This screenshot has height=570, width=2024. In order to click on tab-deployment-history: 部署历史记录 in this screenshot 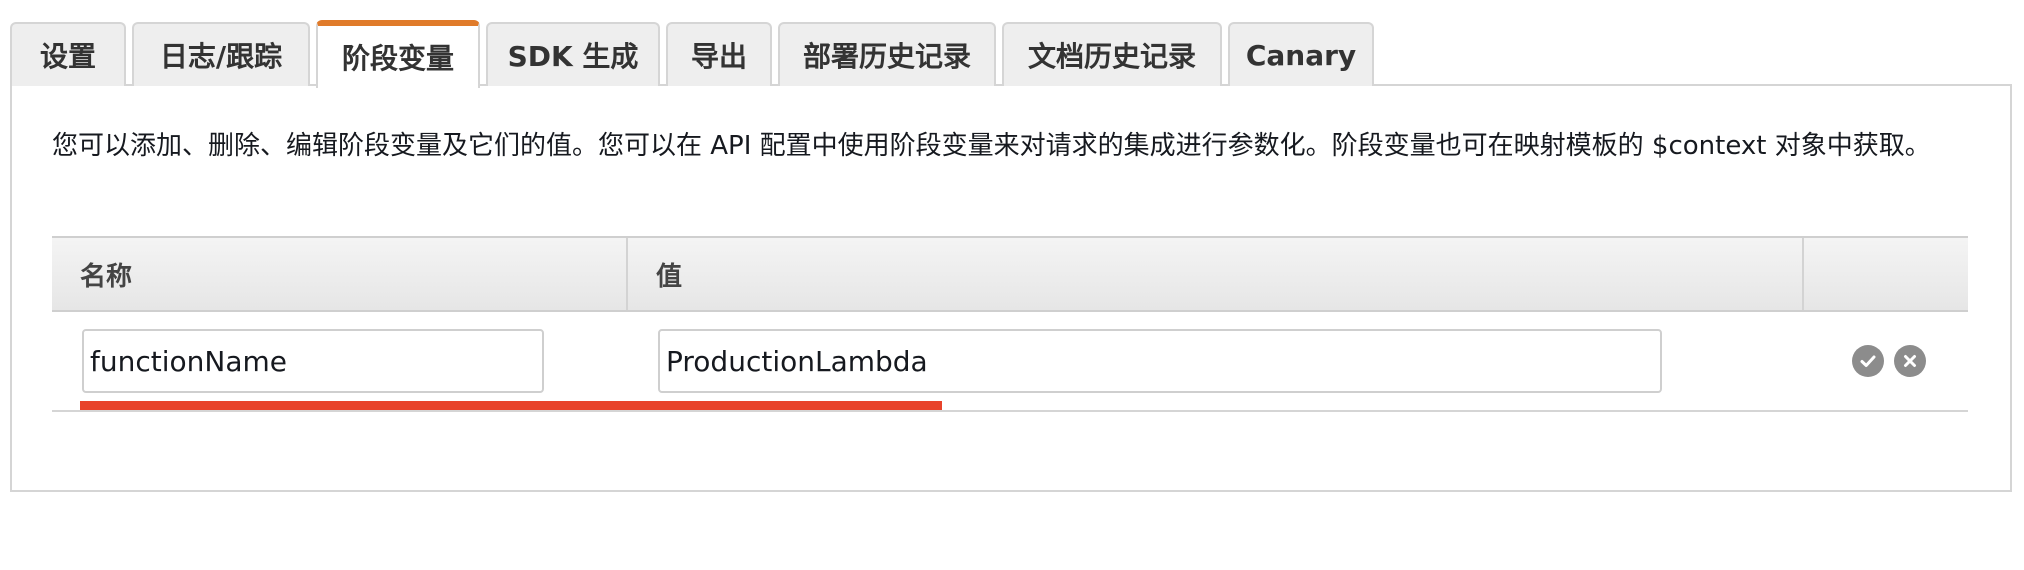, I will do `click(887, 54)`.